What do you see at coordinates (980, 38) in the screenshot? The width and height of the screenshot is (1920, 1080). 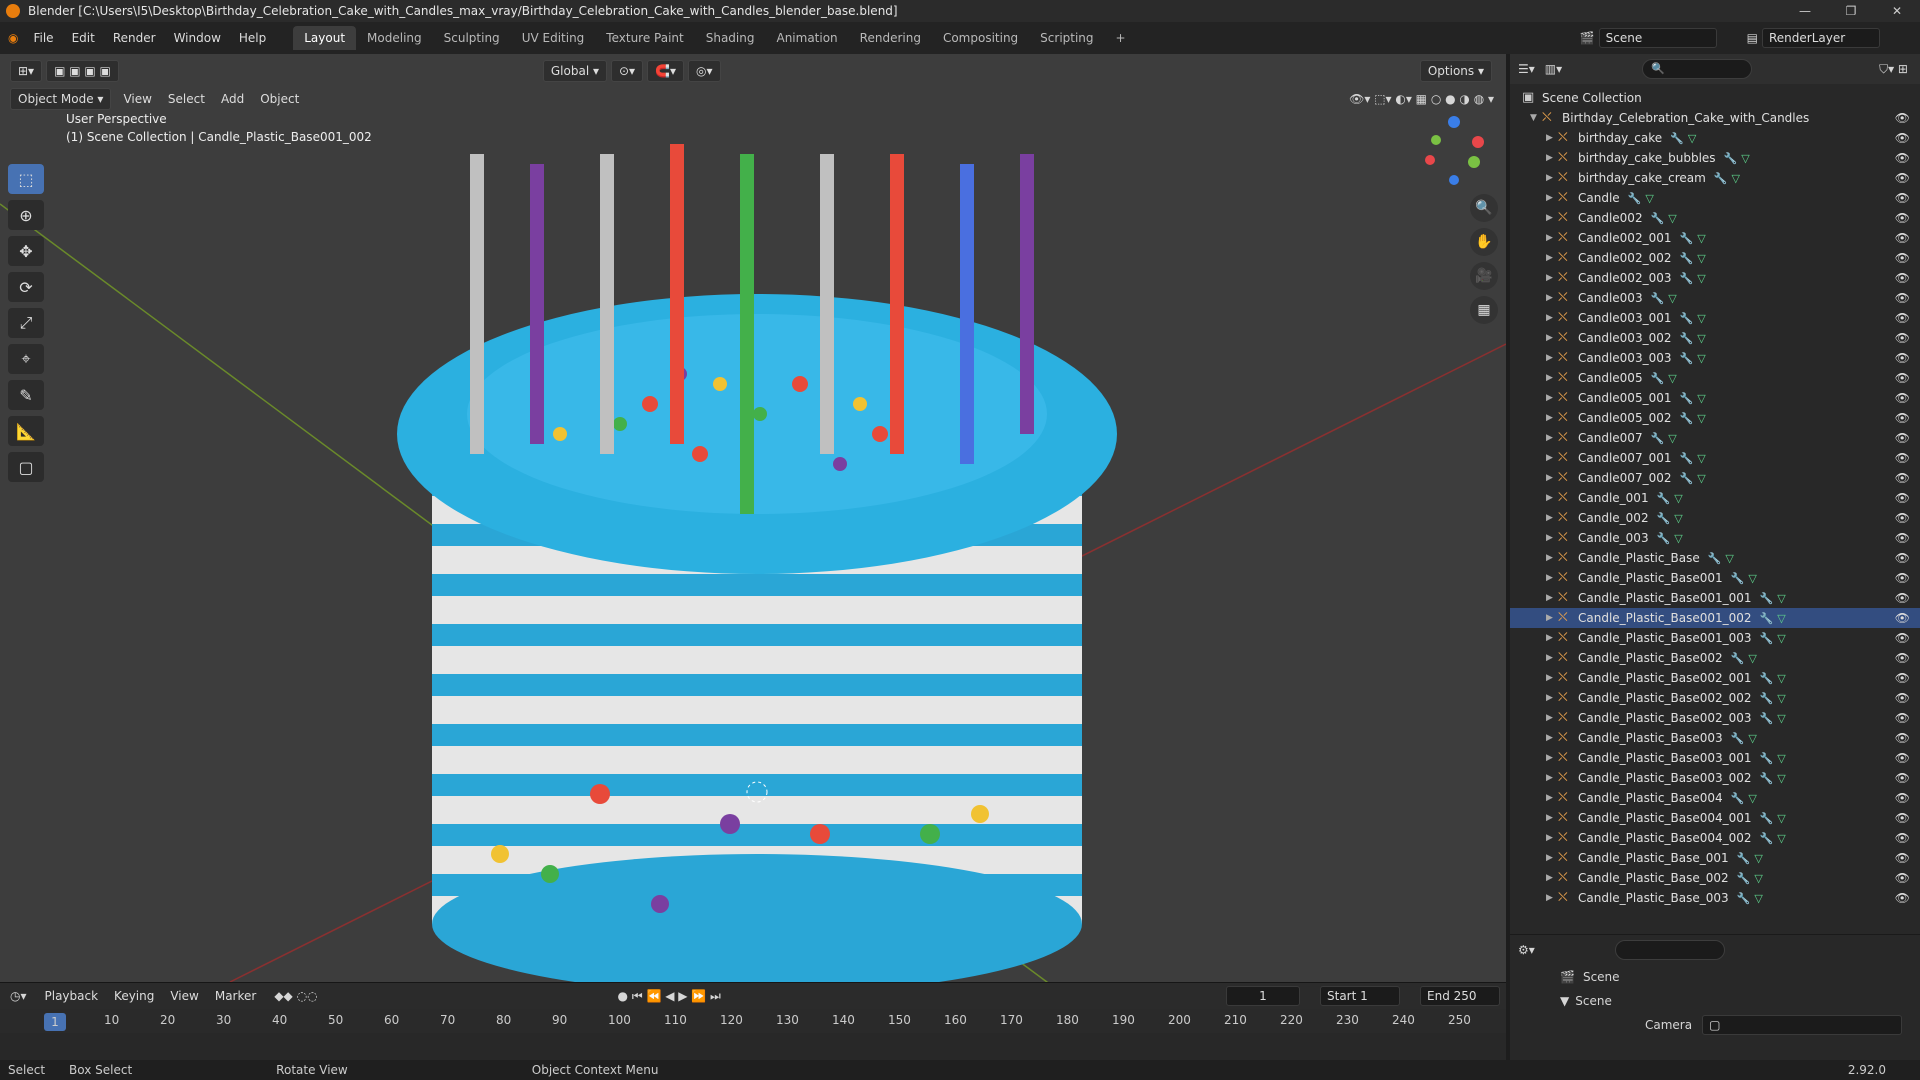 I see `tab-compositing: Compositing` at bounding box center [980, 38].